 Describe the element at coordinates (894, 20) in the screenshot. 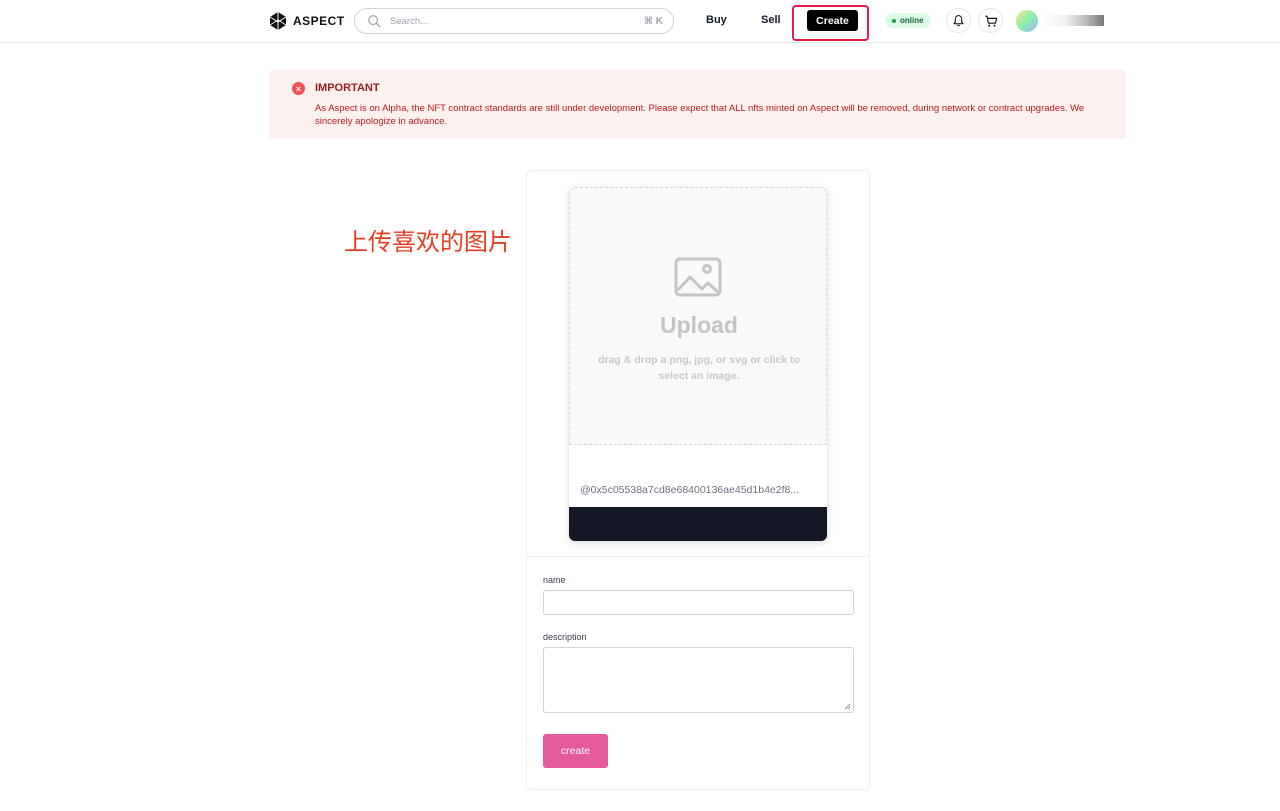

I see `status-dot` at that location.